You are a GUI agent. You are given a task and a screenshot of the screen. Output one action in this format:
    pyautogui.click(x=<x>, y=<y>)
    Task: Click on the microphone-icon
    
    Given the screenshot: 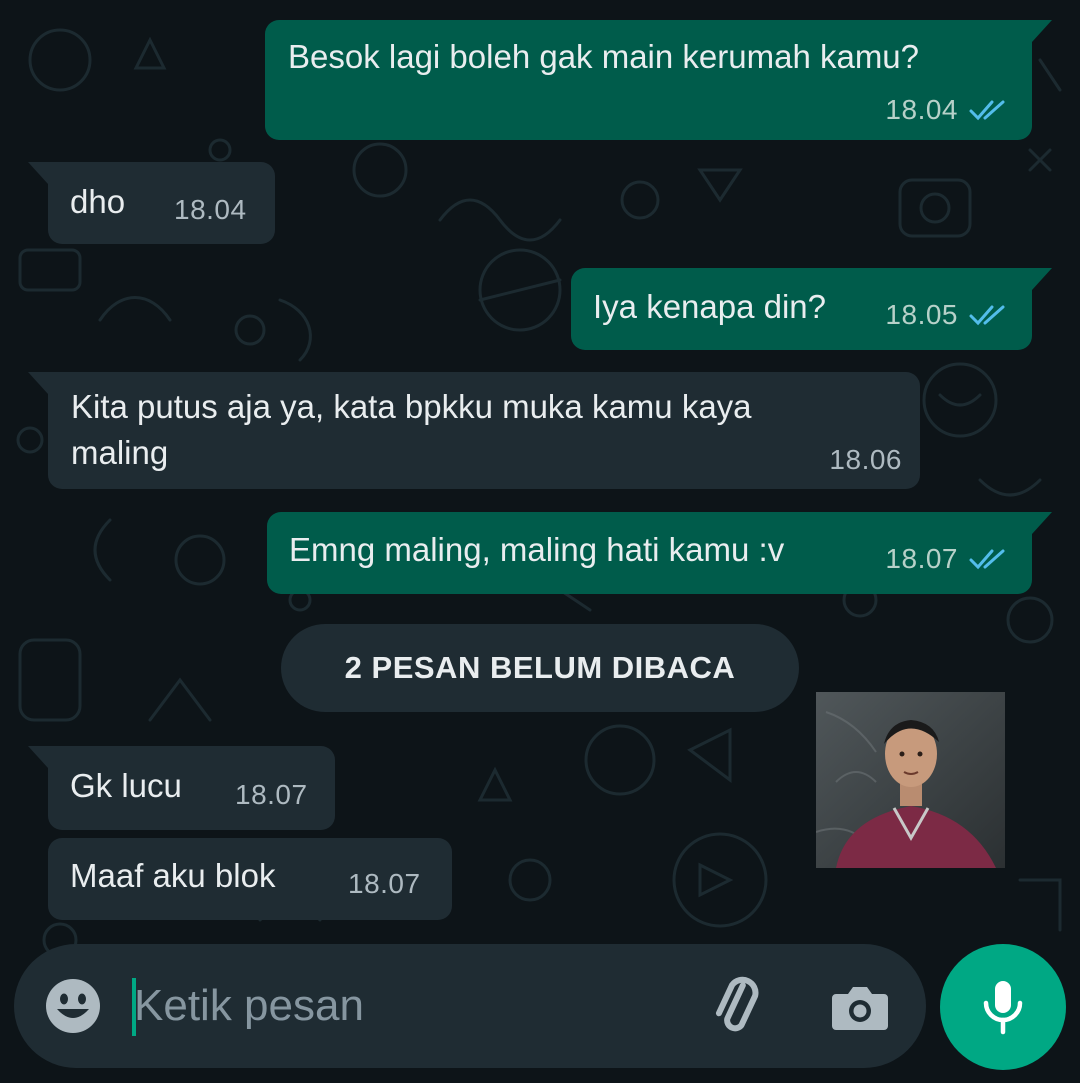 What is the action you would take?
    pyautogui.click(x=1003, y=1008)
    